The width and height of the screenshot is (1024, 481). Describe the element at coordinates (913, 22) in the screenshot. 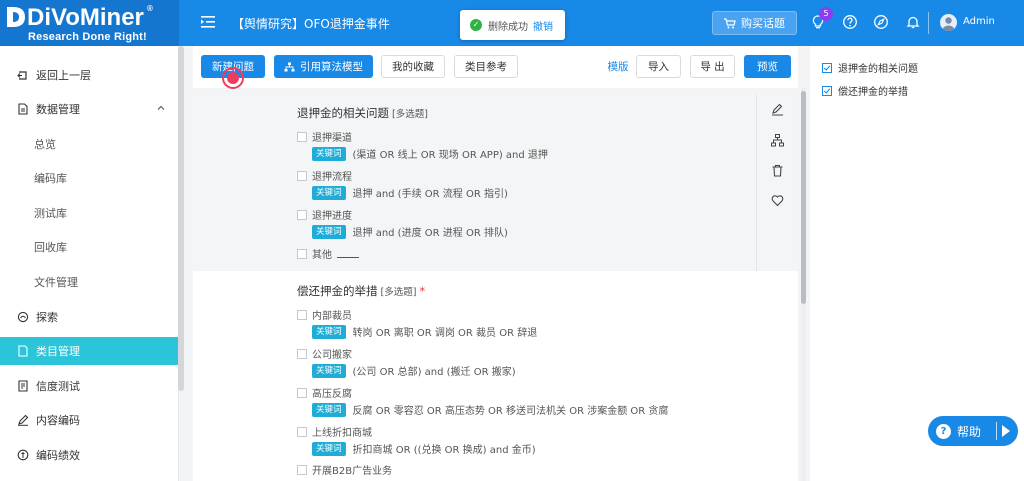

I see `bell-icon` at that location.